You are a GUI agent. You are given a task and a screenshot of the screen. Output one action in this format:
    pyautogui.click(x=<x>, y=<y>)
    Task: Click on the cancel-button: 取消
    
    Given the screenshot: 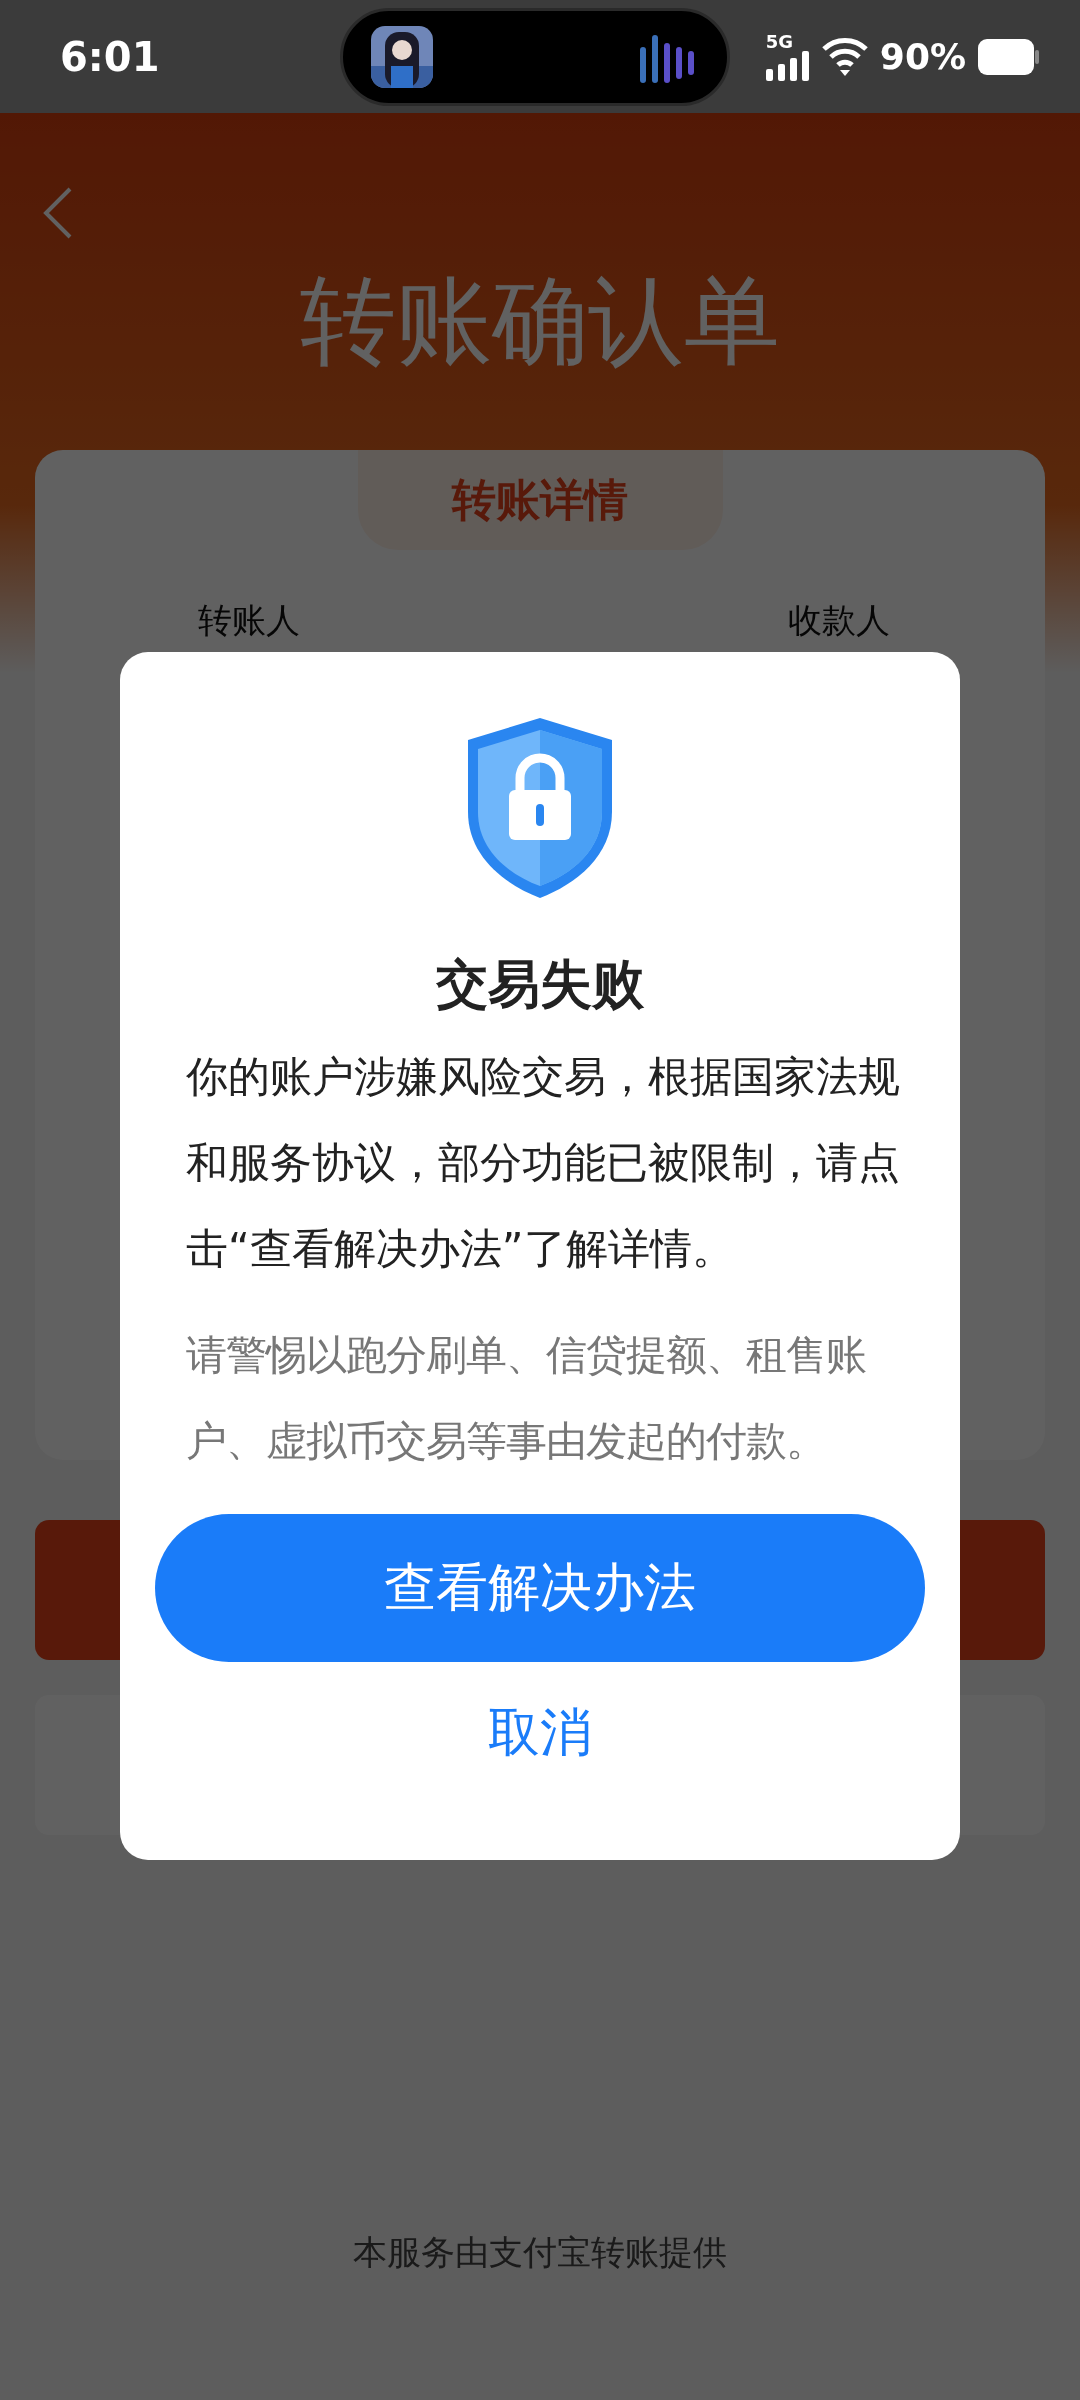 What is the action you would take?
    pyautogui.click(x=540, y=1733)
    